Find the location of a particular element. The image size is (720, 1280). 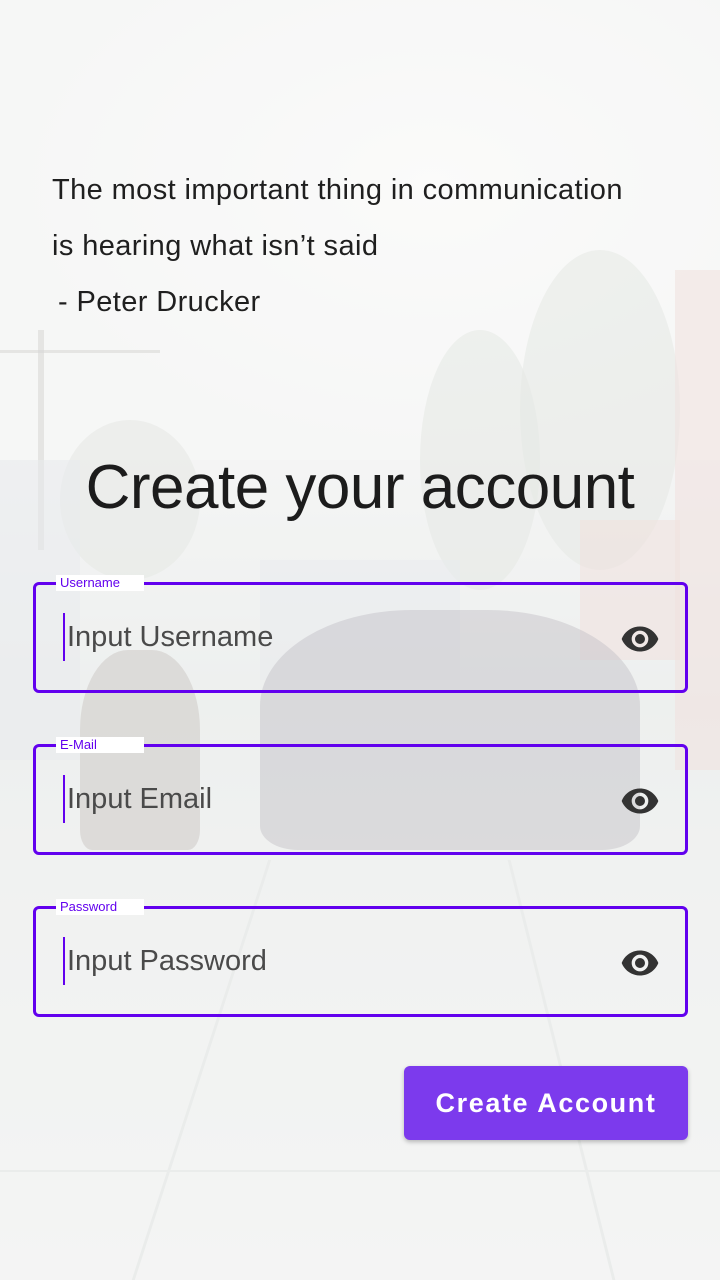

password-input is located at coordinates (333, 961).